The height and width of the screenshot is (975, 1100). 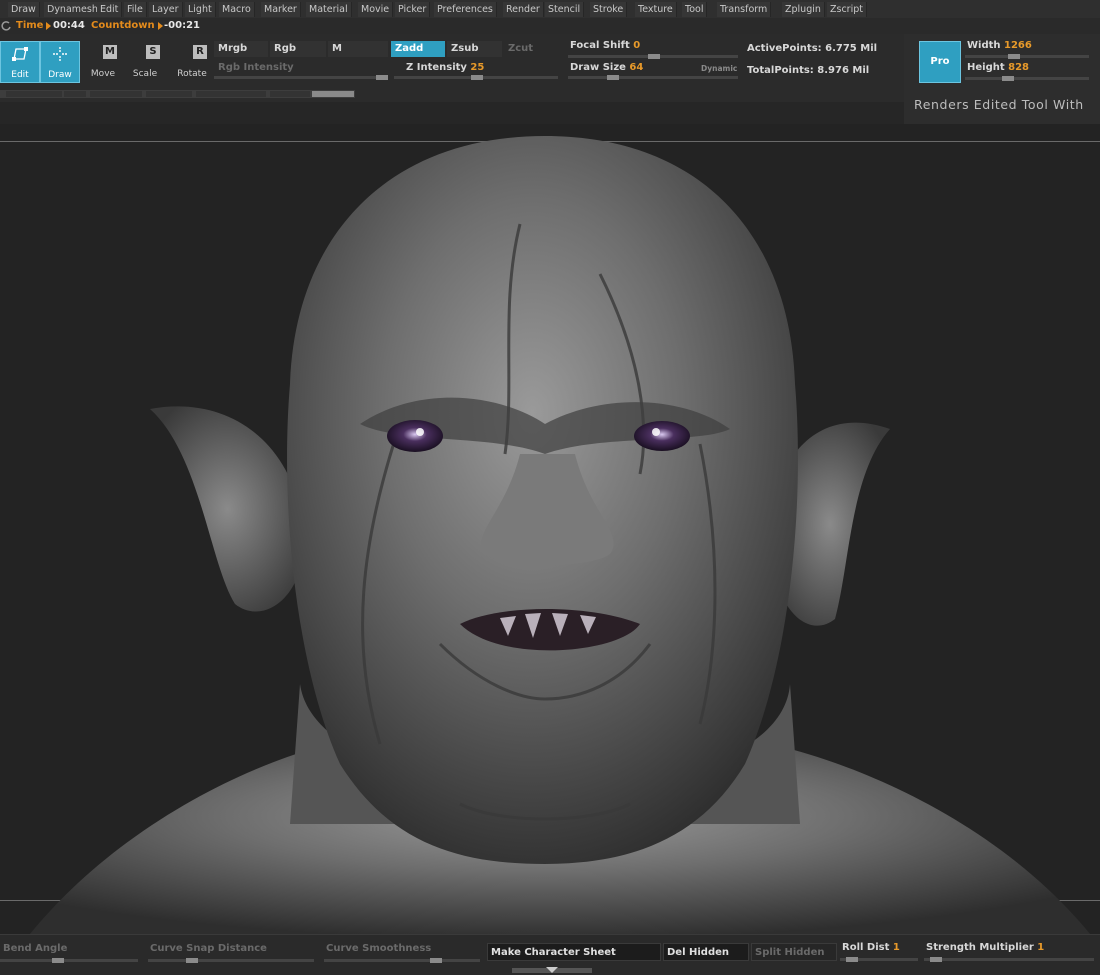 I want to click on height-value: 828, so click(x=1018, y=67).